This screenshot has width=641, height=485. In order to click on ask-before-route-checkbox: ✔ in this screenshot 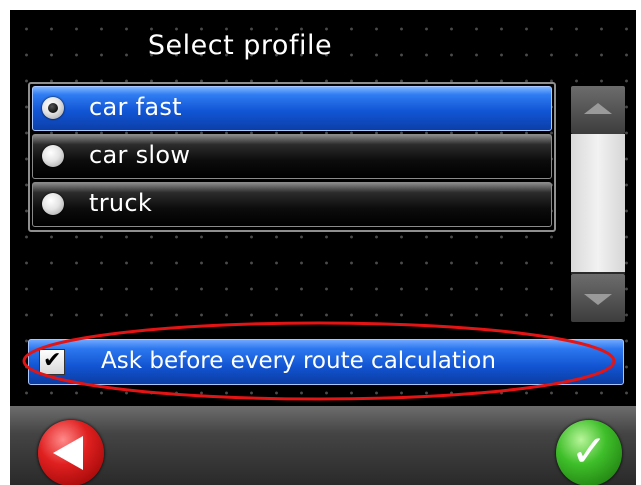, I will do `click(52, 361)`.